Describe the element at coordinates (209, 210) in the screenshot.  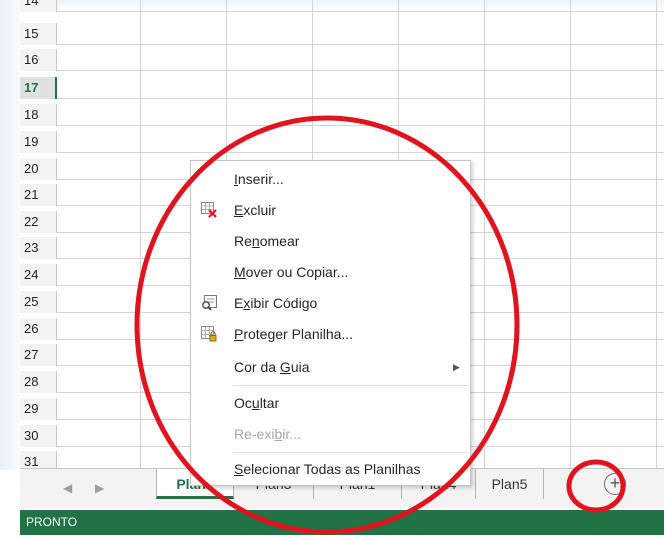
I see `delete-sheet-icon` at that location.